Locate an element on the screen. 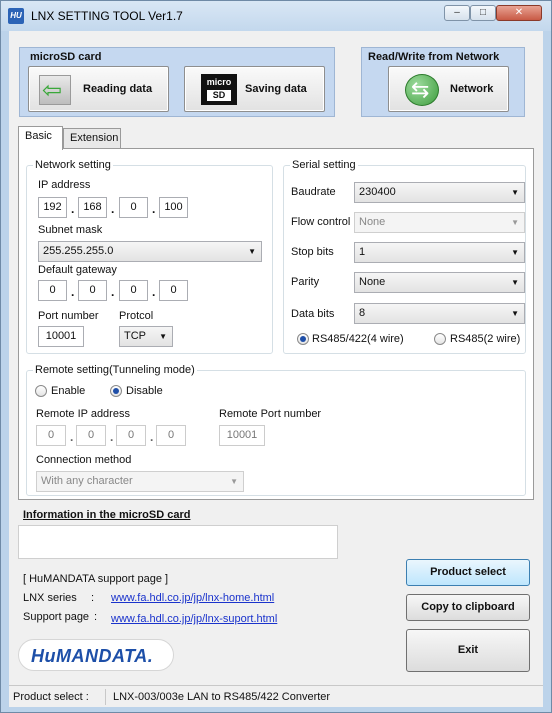 Image resolution: width=552 pixels, height=713 pixels. subnet-mask-select: 255.255.255.0 ▼ is located at coordinates (150, 251).